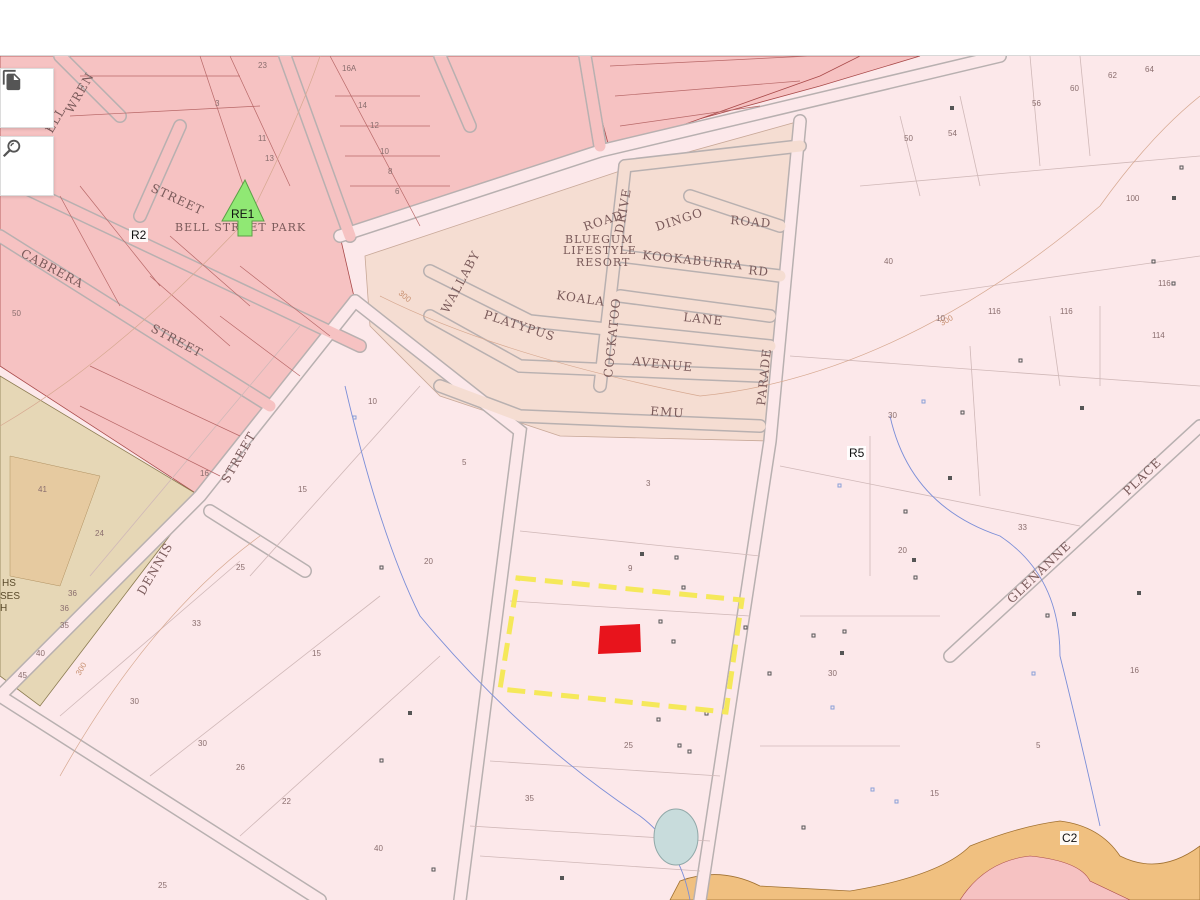 The height and width of the screenshot is (900, 1200). What do you see at coordinates (603, 262) in the screenshot?
I see `svg-text: RESORT` at bounding box center [603, 262].